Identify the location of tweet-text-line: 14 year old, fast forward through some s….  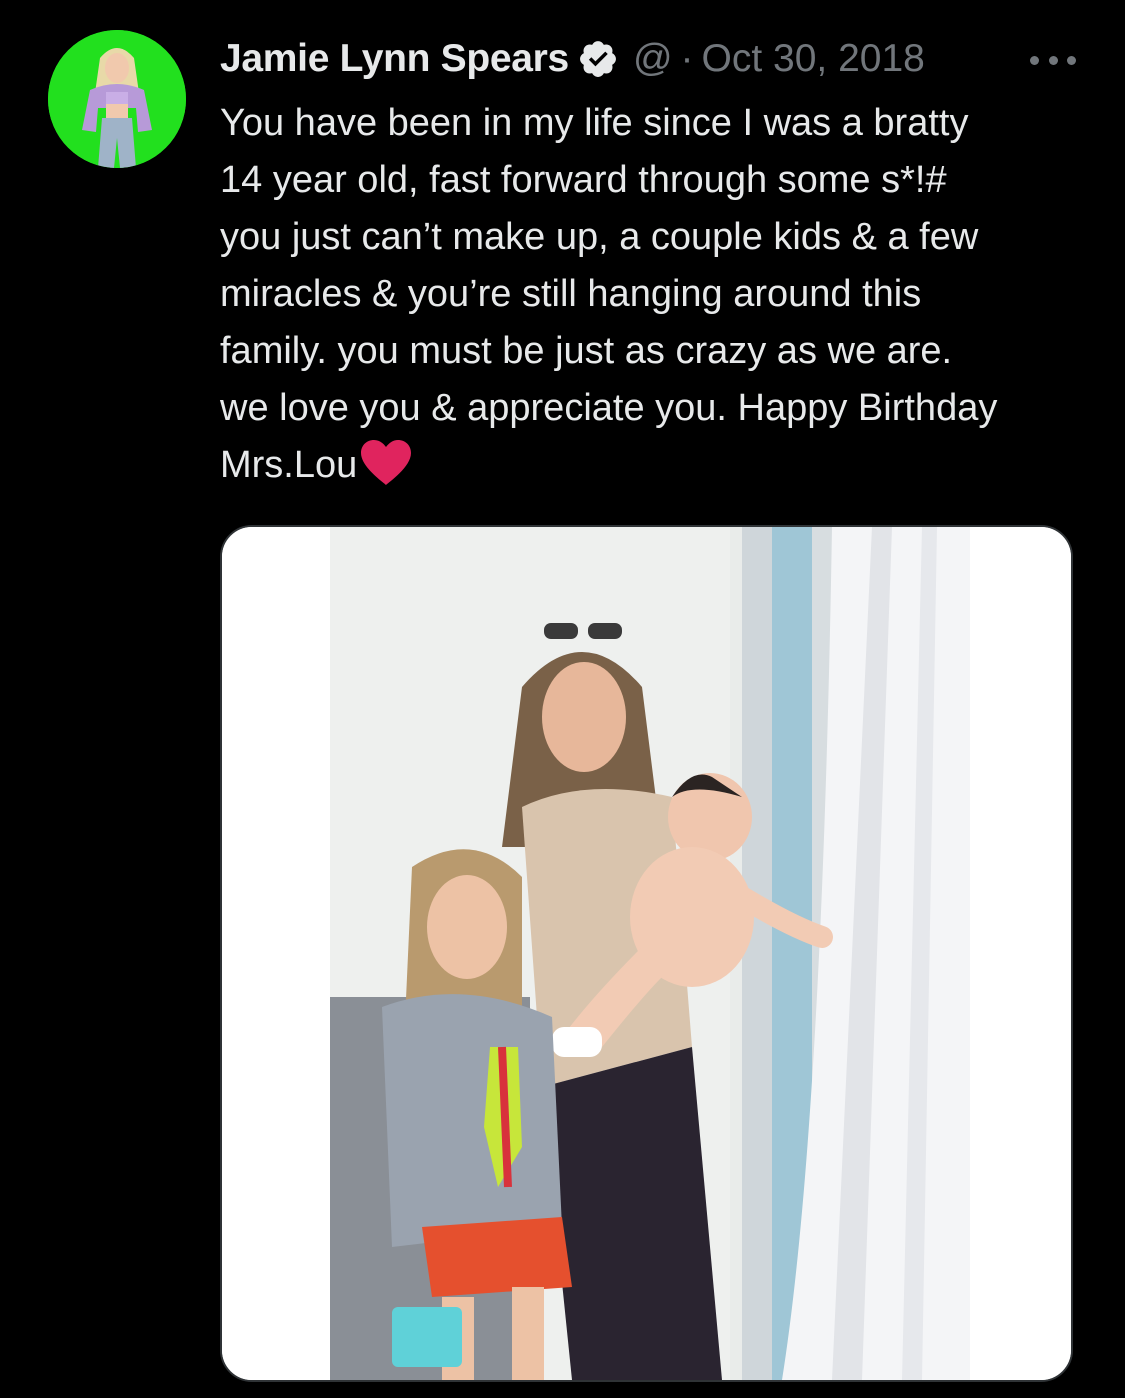
(583, 180).